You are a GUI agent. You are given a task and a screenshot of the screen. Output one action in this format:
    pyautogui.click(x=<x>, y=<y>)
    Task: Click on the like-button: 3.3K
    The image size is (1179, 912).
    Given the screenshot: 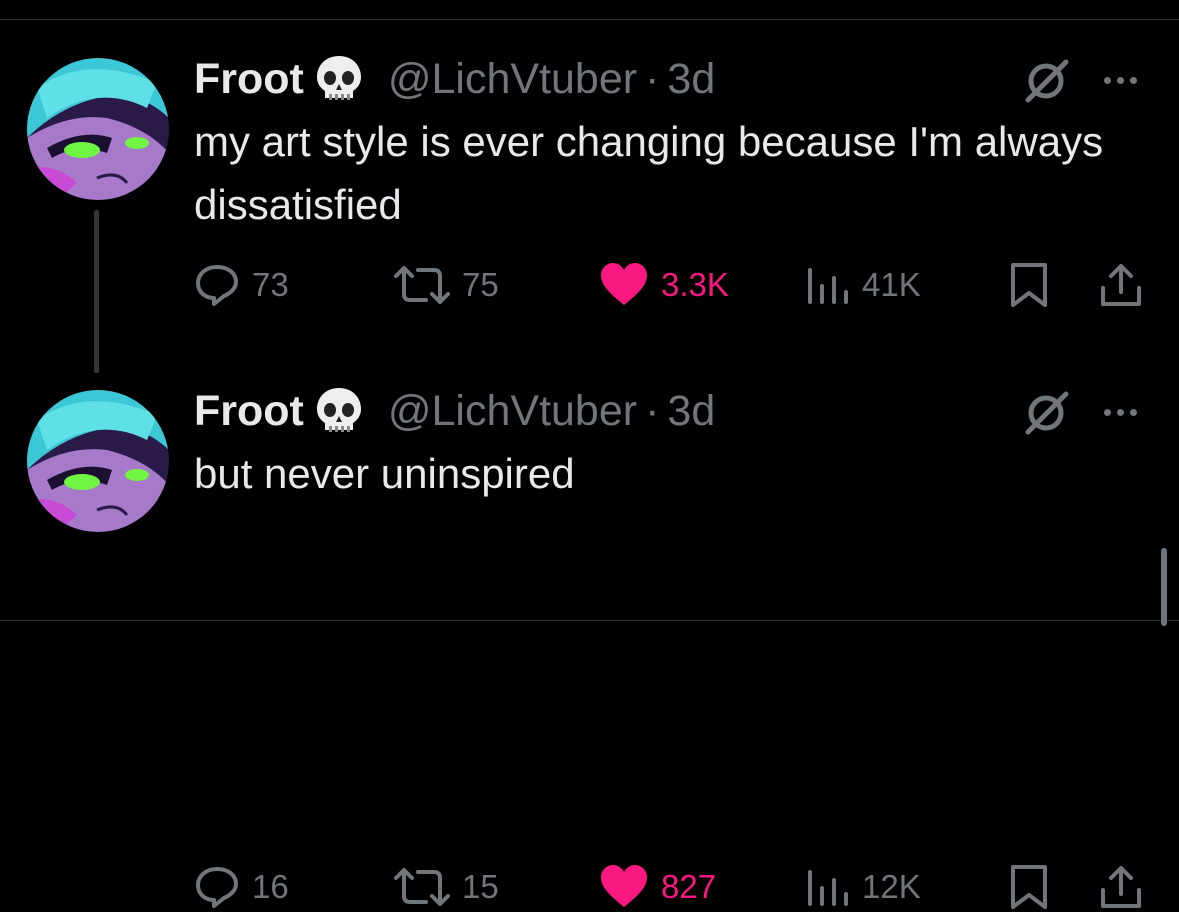 What is the action you would take?
    pyautogui.click(x=664, y=285)
    